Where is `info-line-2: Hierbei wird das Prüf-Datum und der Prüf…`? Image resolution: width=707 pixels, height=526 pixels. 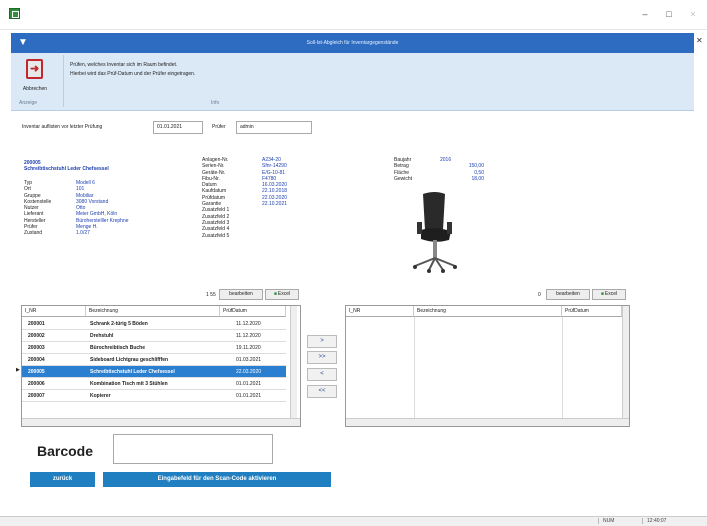 info-line-2: Hierbei wird das Prüf-Datum und der Prüf… is located at coordinates (133, 74).